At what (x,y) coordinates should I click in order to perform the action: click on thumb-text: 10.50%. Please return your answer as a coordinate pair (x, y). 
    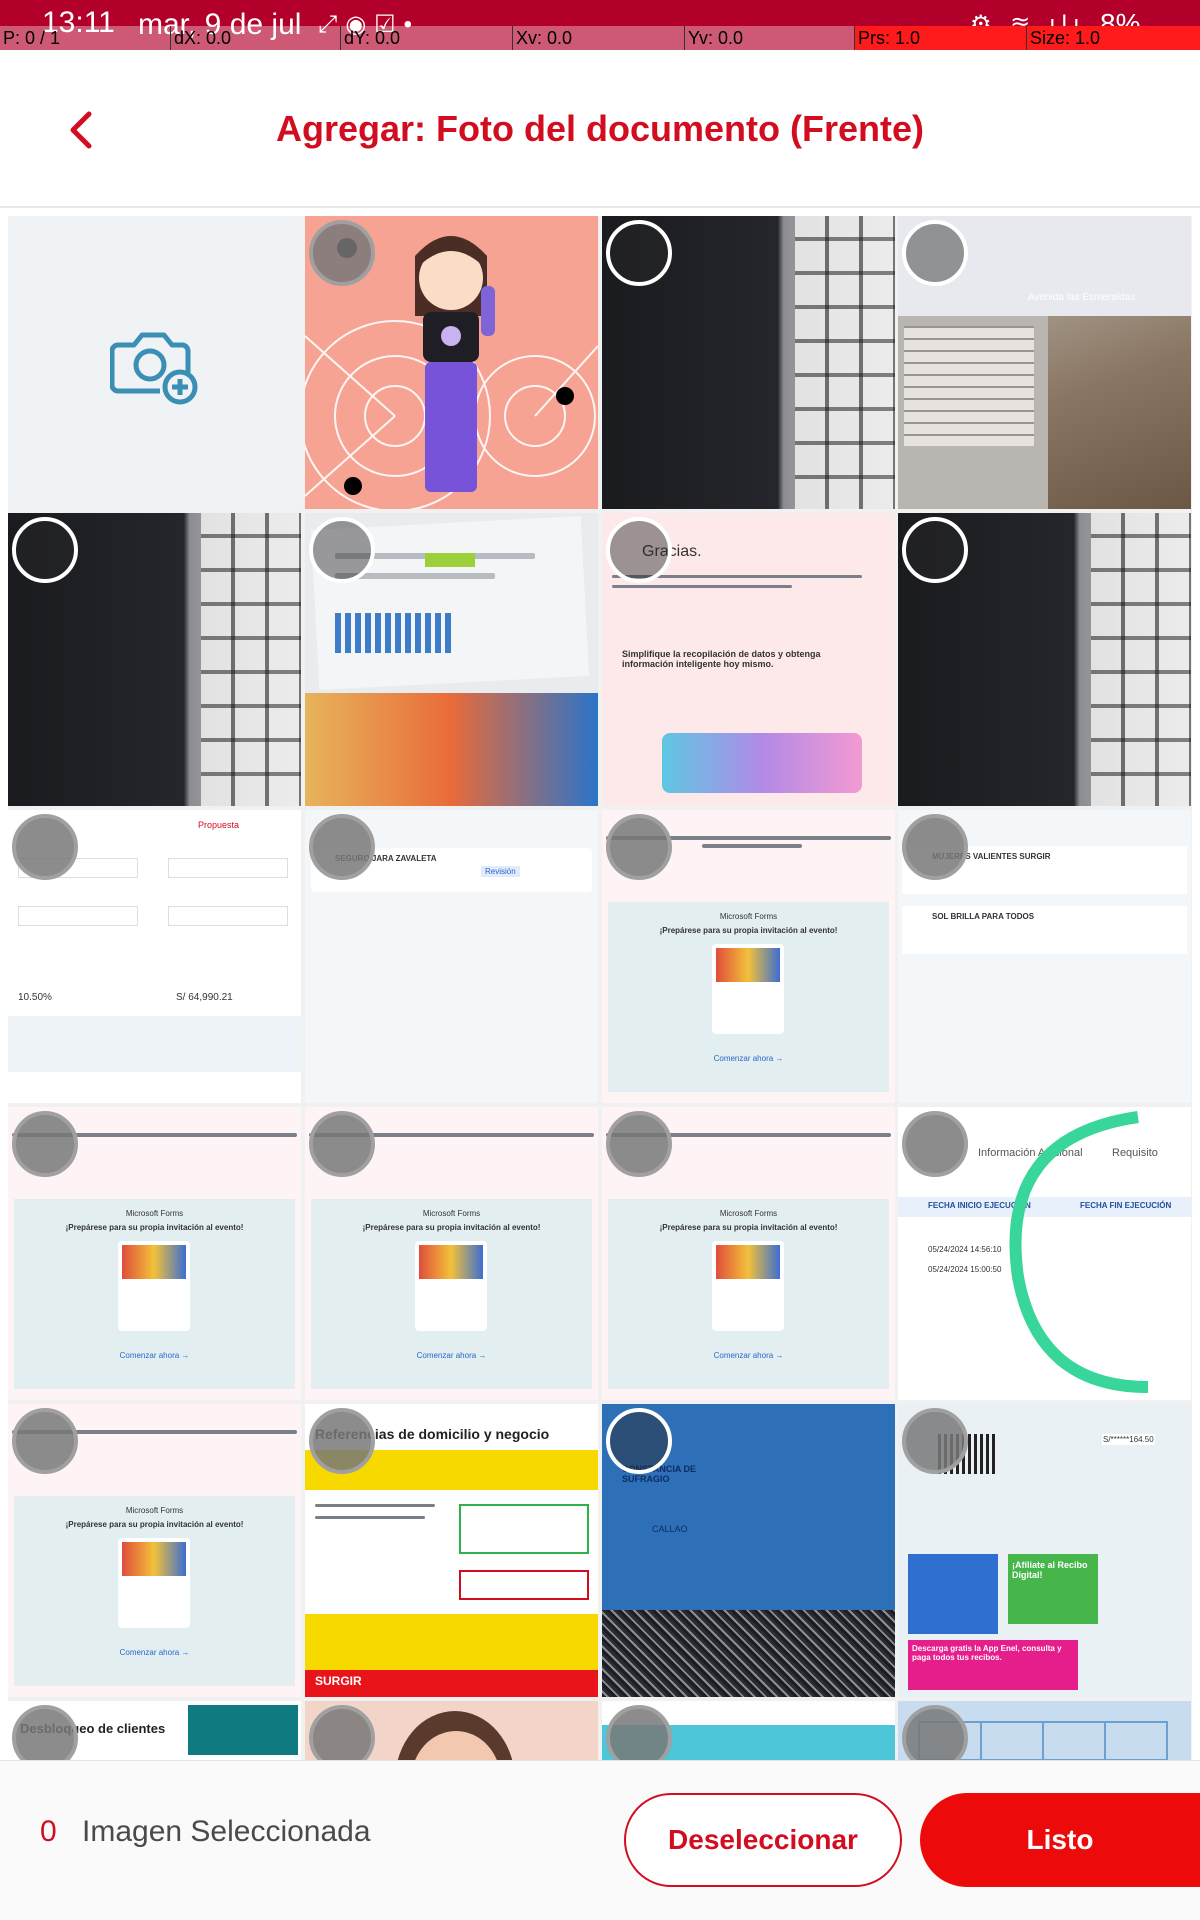
    Looking at the image, I should click on (35, 997).